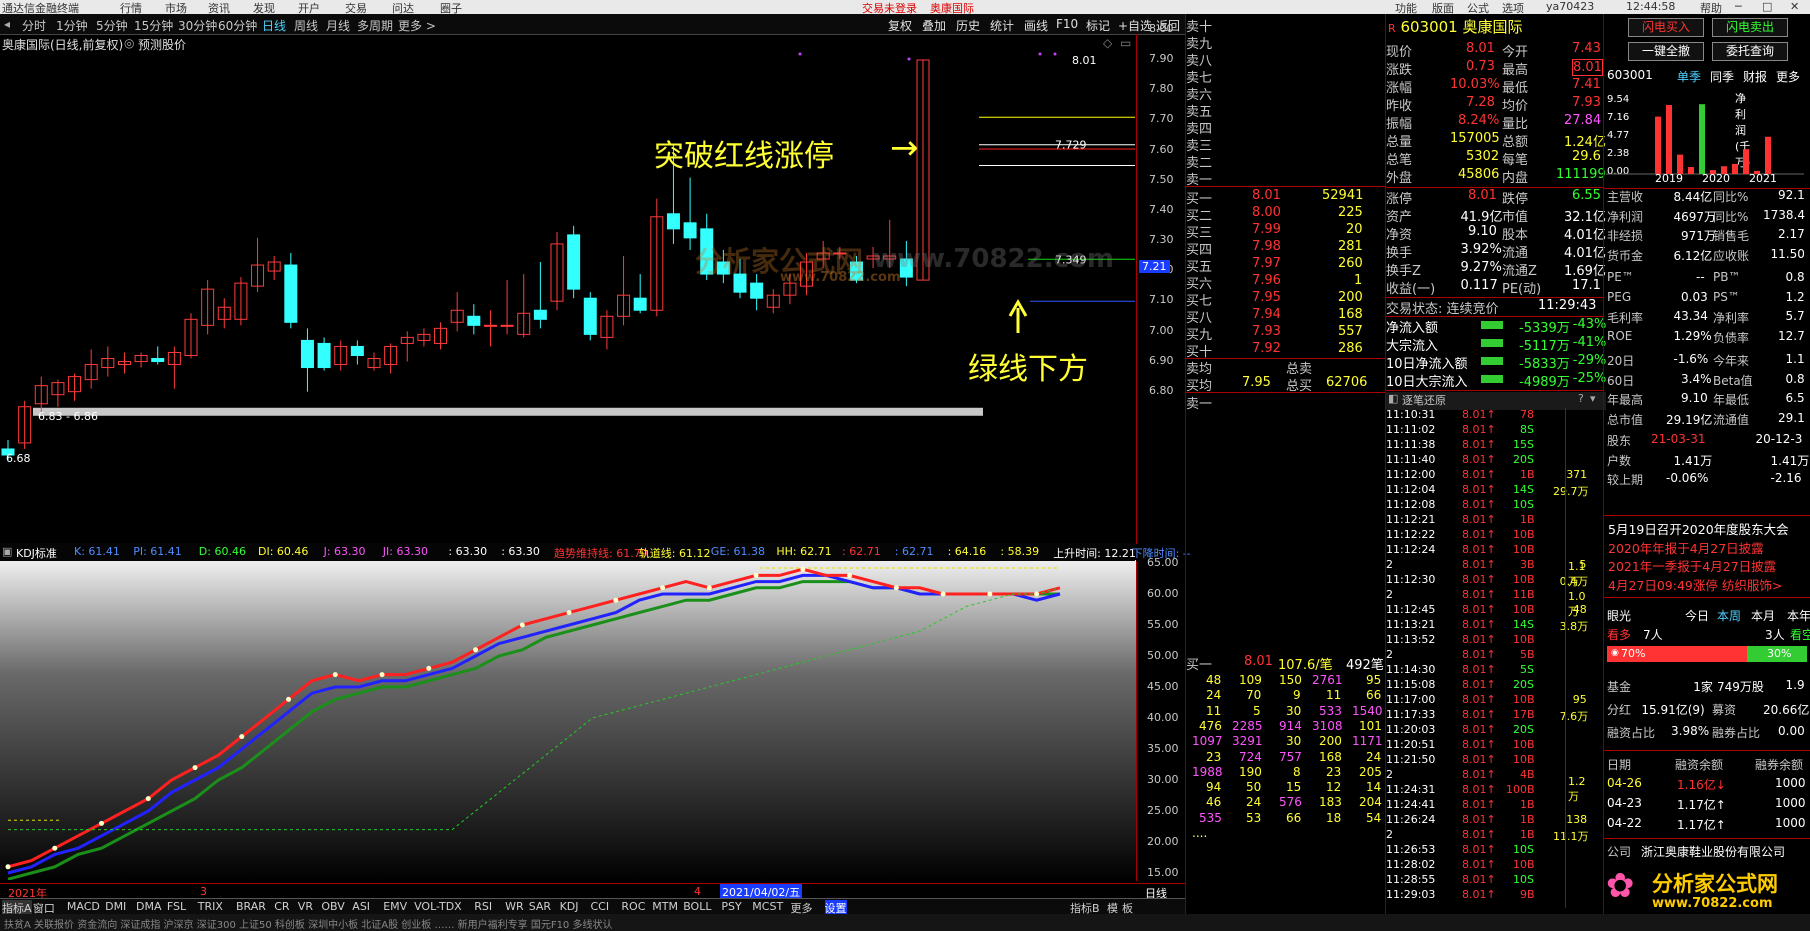 The width and height of the screenshot is (1810, 931). What do you see at coordinates (1067, 24) in the screenshot?
I see `f10-button: F10` at bounding box center [1067, 24].